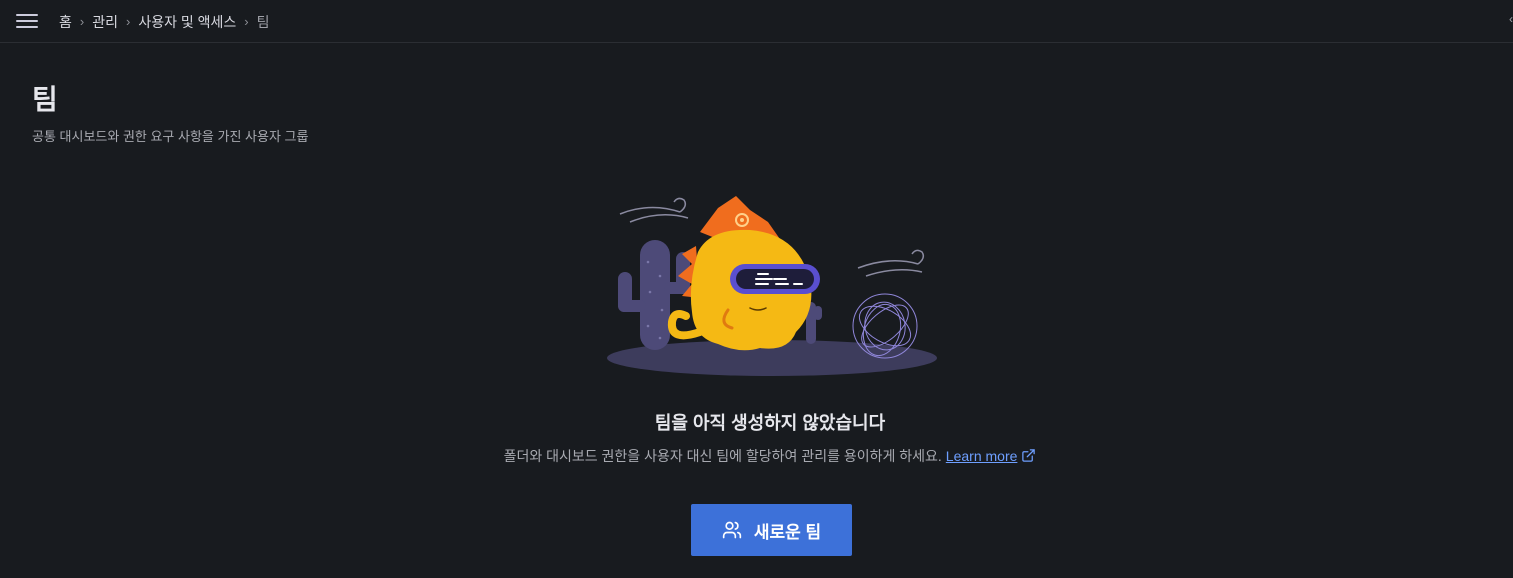  What do you see at coordinates (732, 530) in the screenshot?
I see `users-icon` at bounding box center [732, 530].